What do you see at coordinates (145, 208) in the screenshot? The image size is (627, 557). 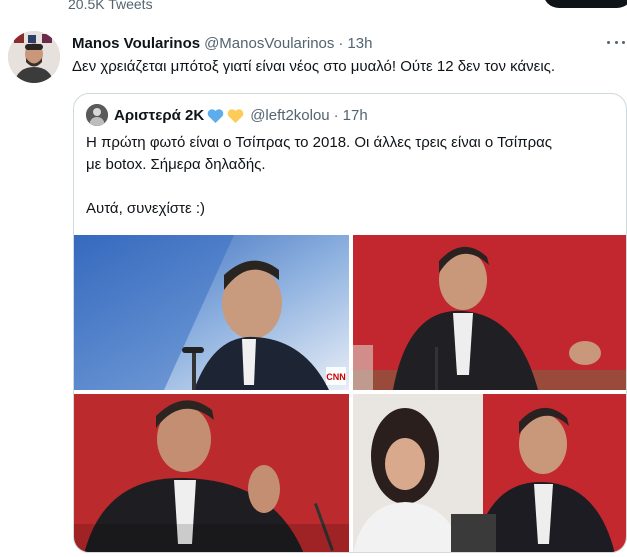 I see `quoted-text-line: Αυτά, συνεχίστε :)` at bounding box center [145, 208].